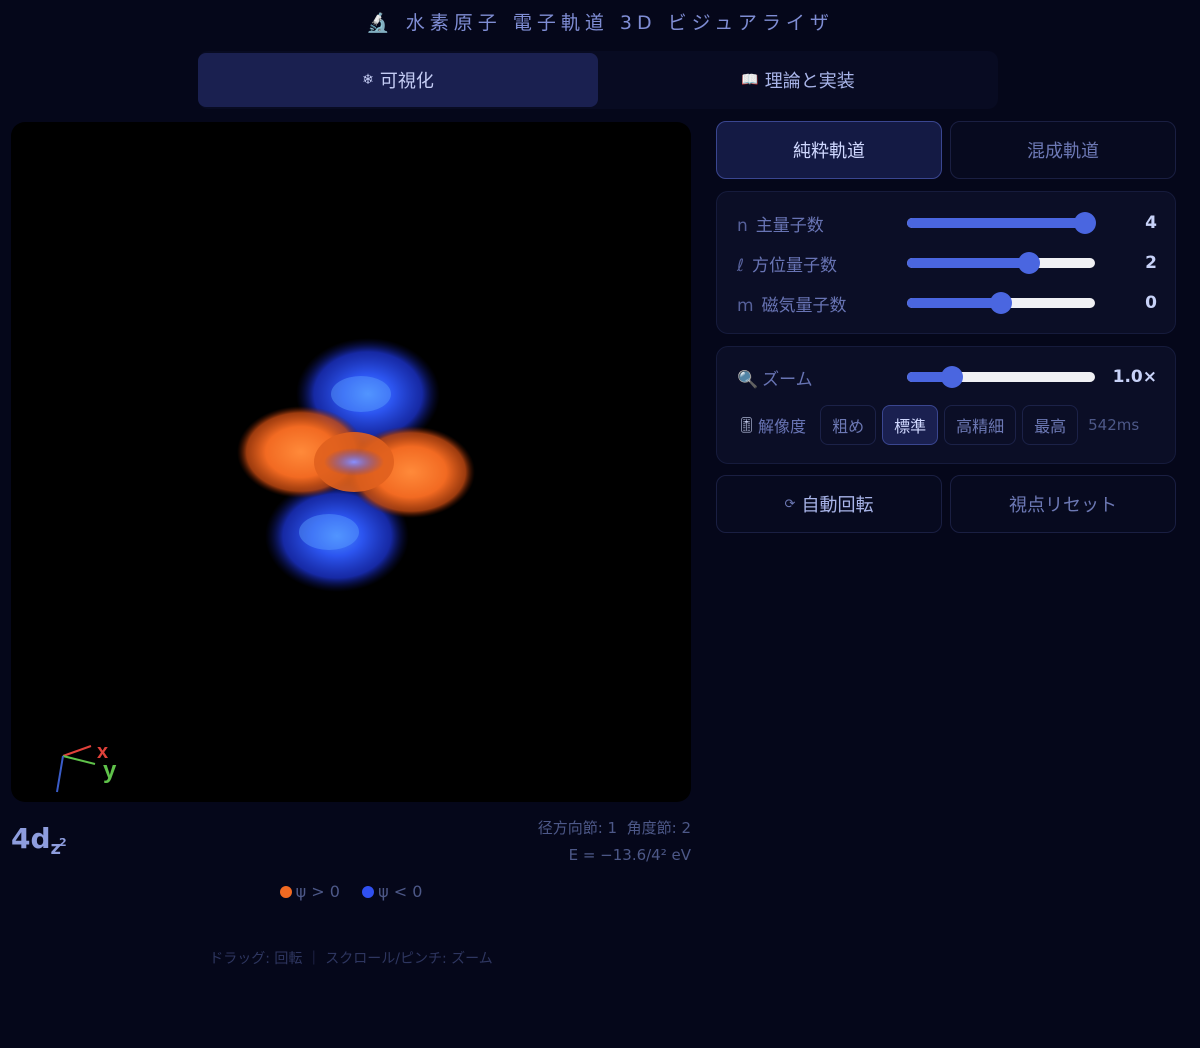  Describe the element at coordinates (629, 855) in the screenshot. I see `energy-info: E = −13.6/4² eV` at that location.